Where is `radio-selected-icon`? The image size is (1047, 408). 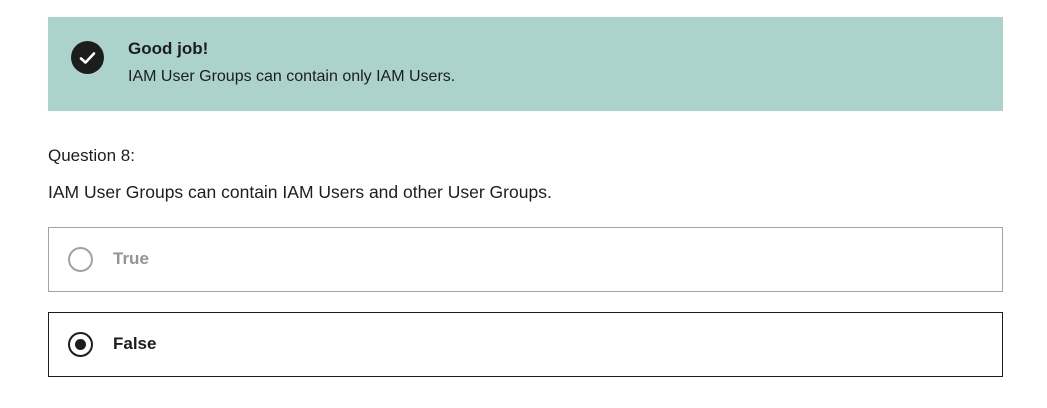 radio-selected-icon is located at coordinates (80, 344).